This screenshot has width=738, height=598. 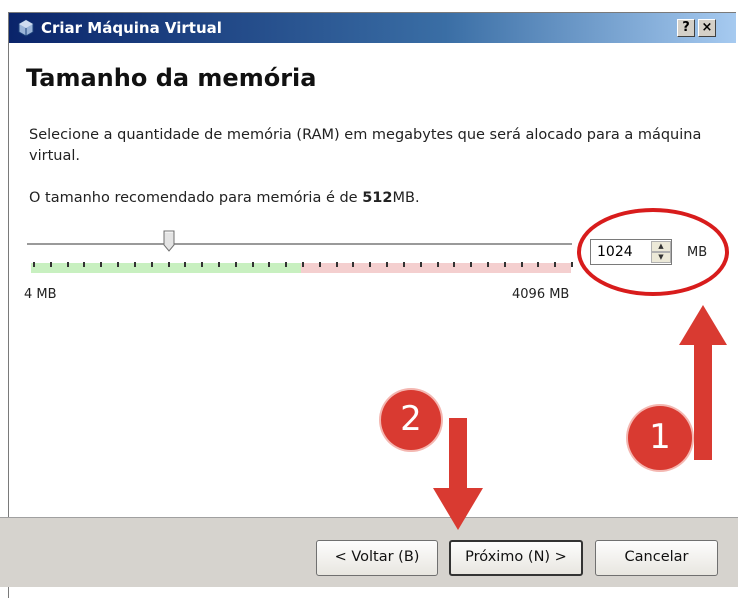 I want to click on arrow-1-shaft, so click(x=703, y=400).